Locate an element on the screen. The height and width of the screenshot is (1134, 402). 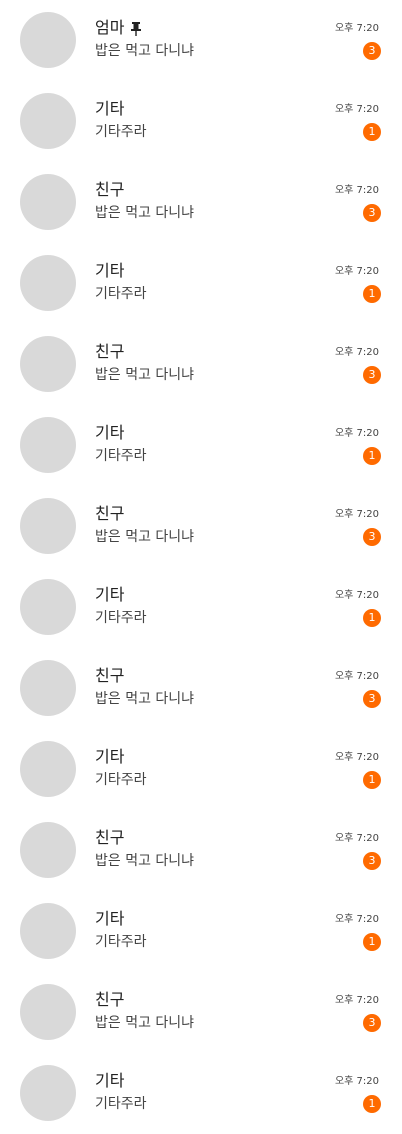
chat-row: 엄마 밥은 먹고 다니냐 오후 7:20 3 is located at coordinates (201, 40).